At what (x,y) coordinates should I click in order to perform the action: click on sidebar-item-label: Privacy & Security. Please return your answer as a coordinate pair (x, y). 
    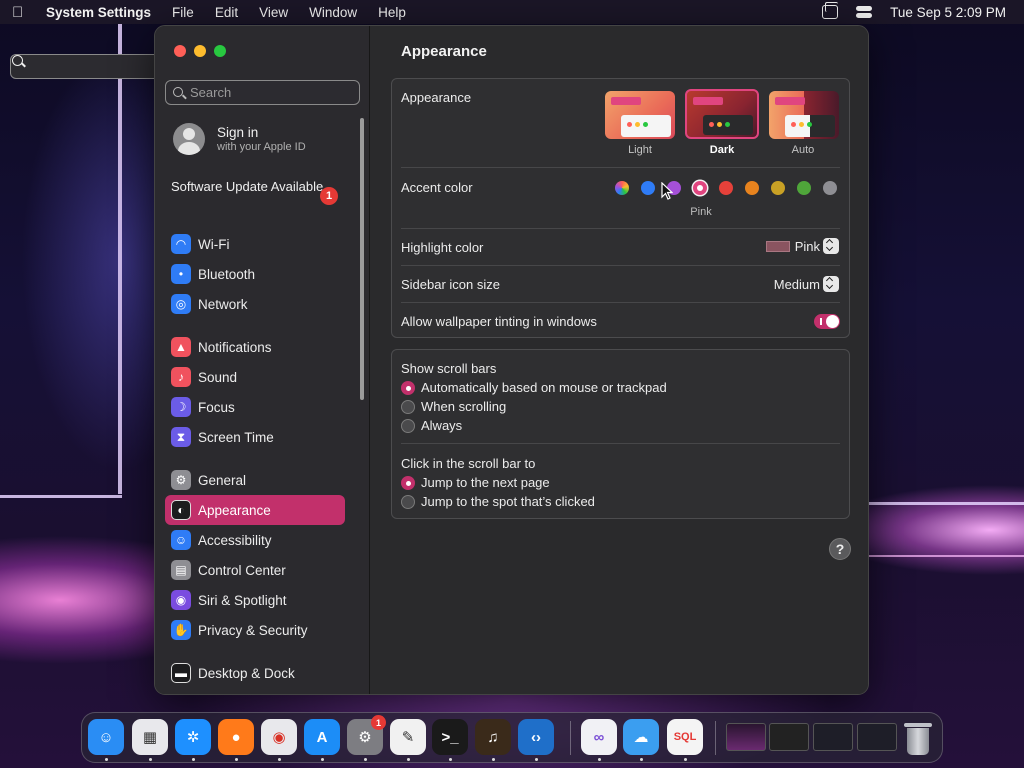
    Looking at the image, I should click on (253, 630).